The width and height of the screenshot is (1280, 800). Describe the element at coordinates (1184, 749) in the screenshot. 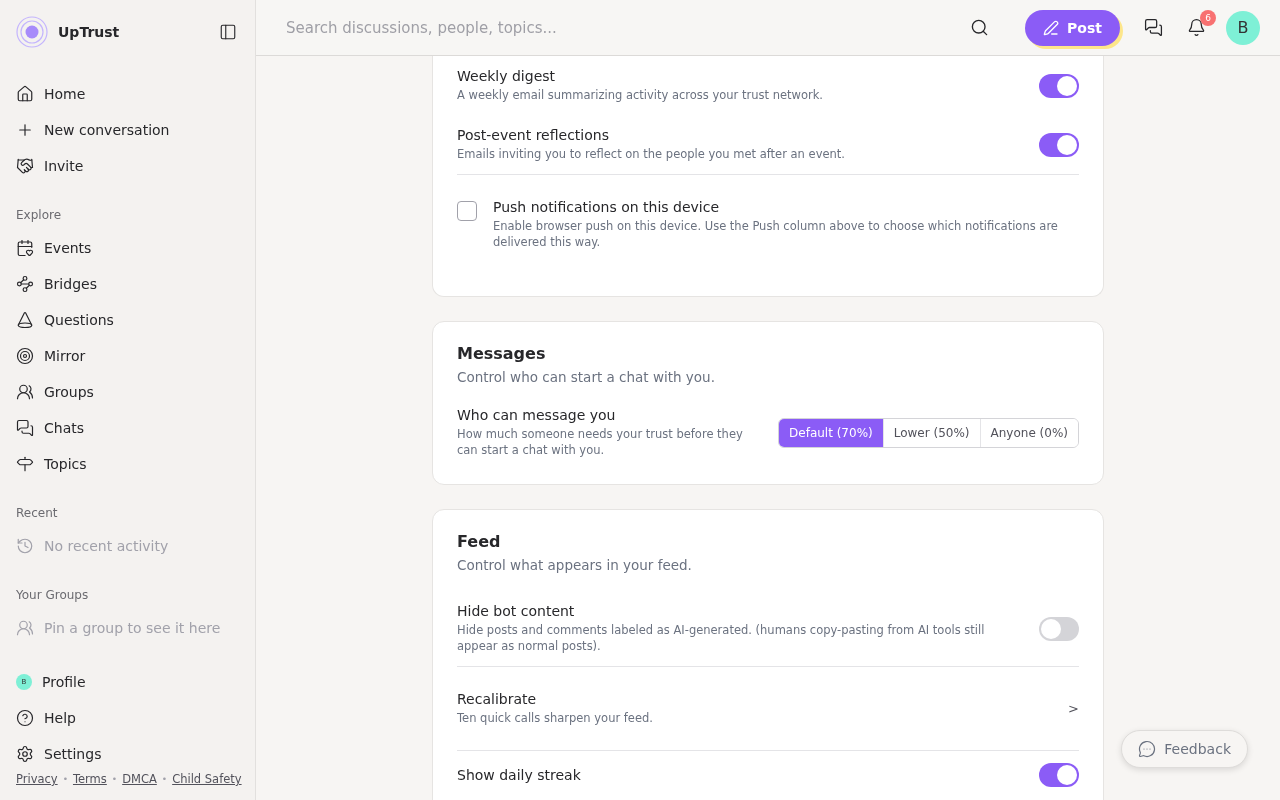

I see `feedback-button: Feedback` at that location.